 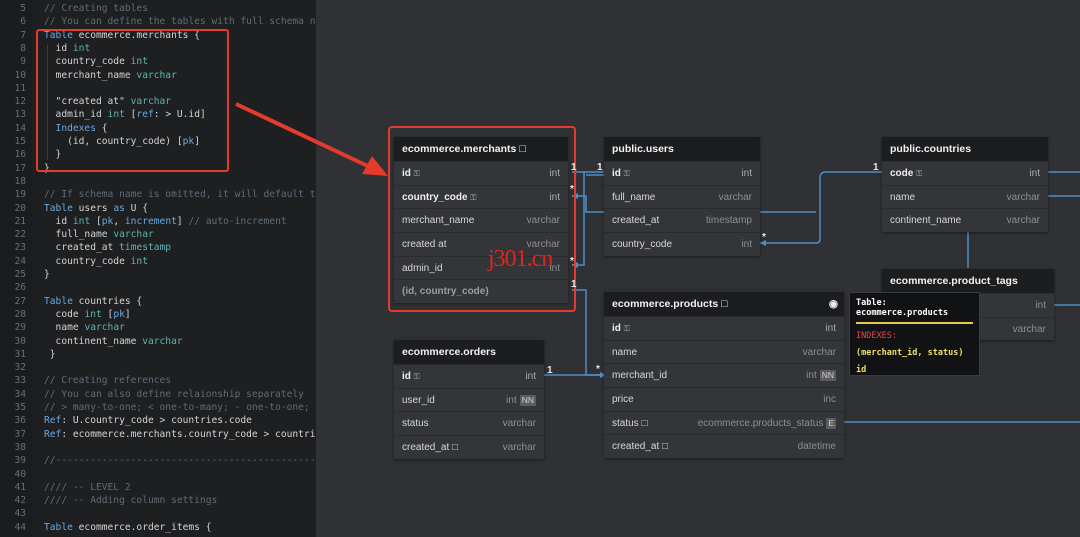 What do you see at coordinates (158, 261) in the screenshot?
I see `code-line: 24 country_code int` at bounding box center [158, 261].